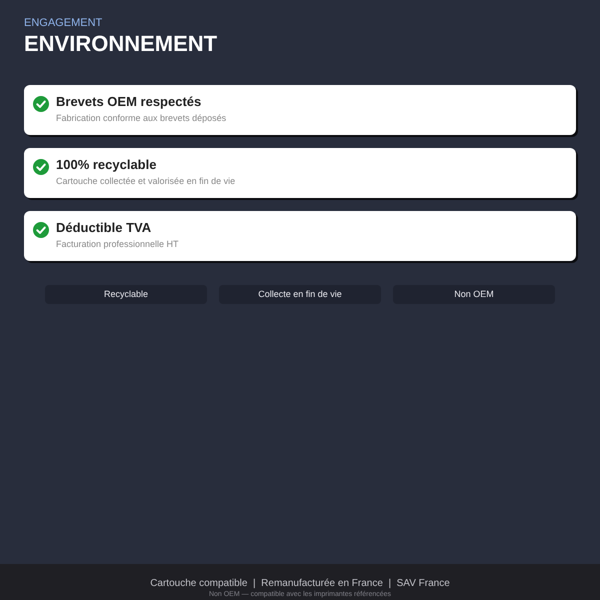 The width and height of the screenshot is (600, 600). I want to click on footer-links: Cartouche compatible | Remanufacturée en France | SAV France, so click(300, 584).